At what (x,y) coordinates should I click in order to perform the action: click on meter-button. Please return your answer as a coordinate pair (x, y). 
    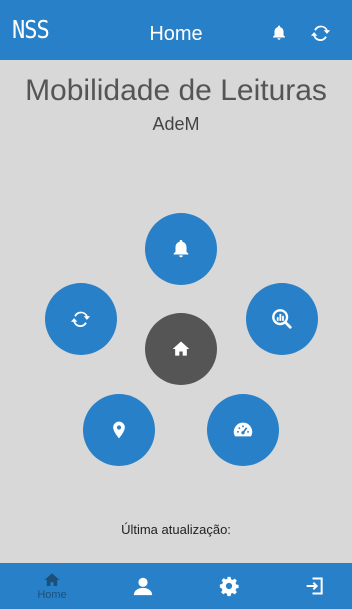
    Looking at the image, I should click on (243, 430).